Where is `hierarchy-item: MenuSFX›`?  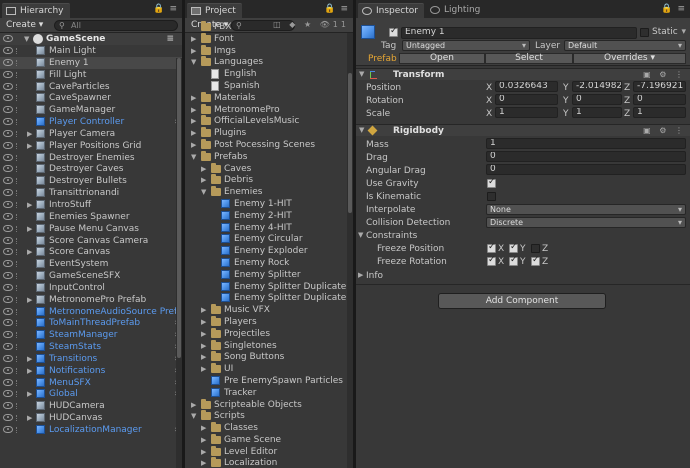 hierarchy-item: MenuSFX› is located at coordinates (91, 383).